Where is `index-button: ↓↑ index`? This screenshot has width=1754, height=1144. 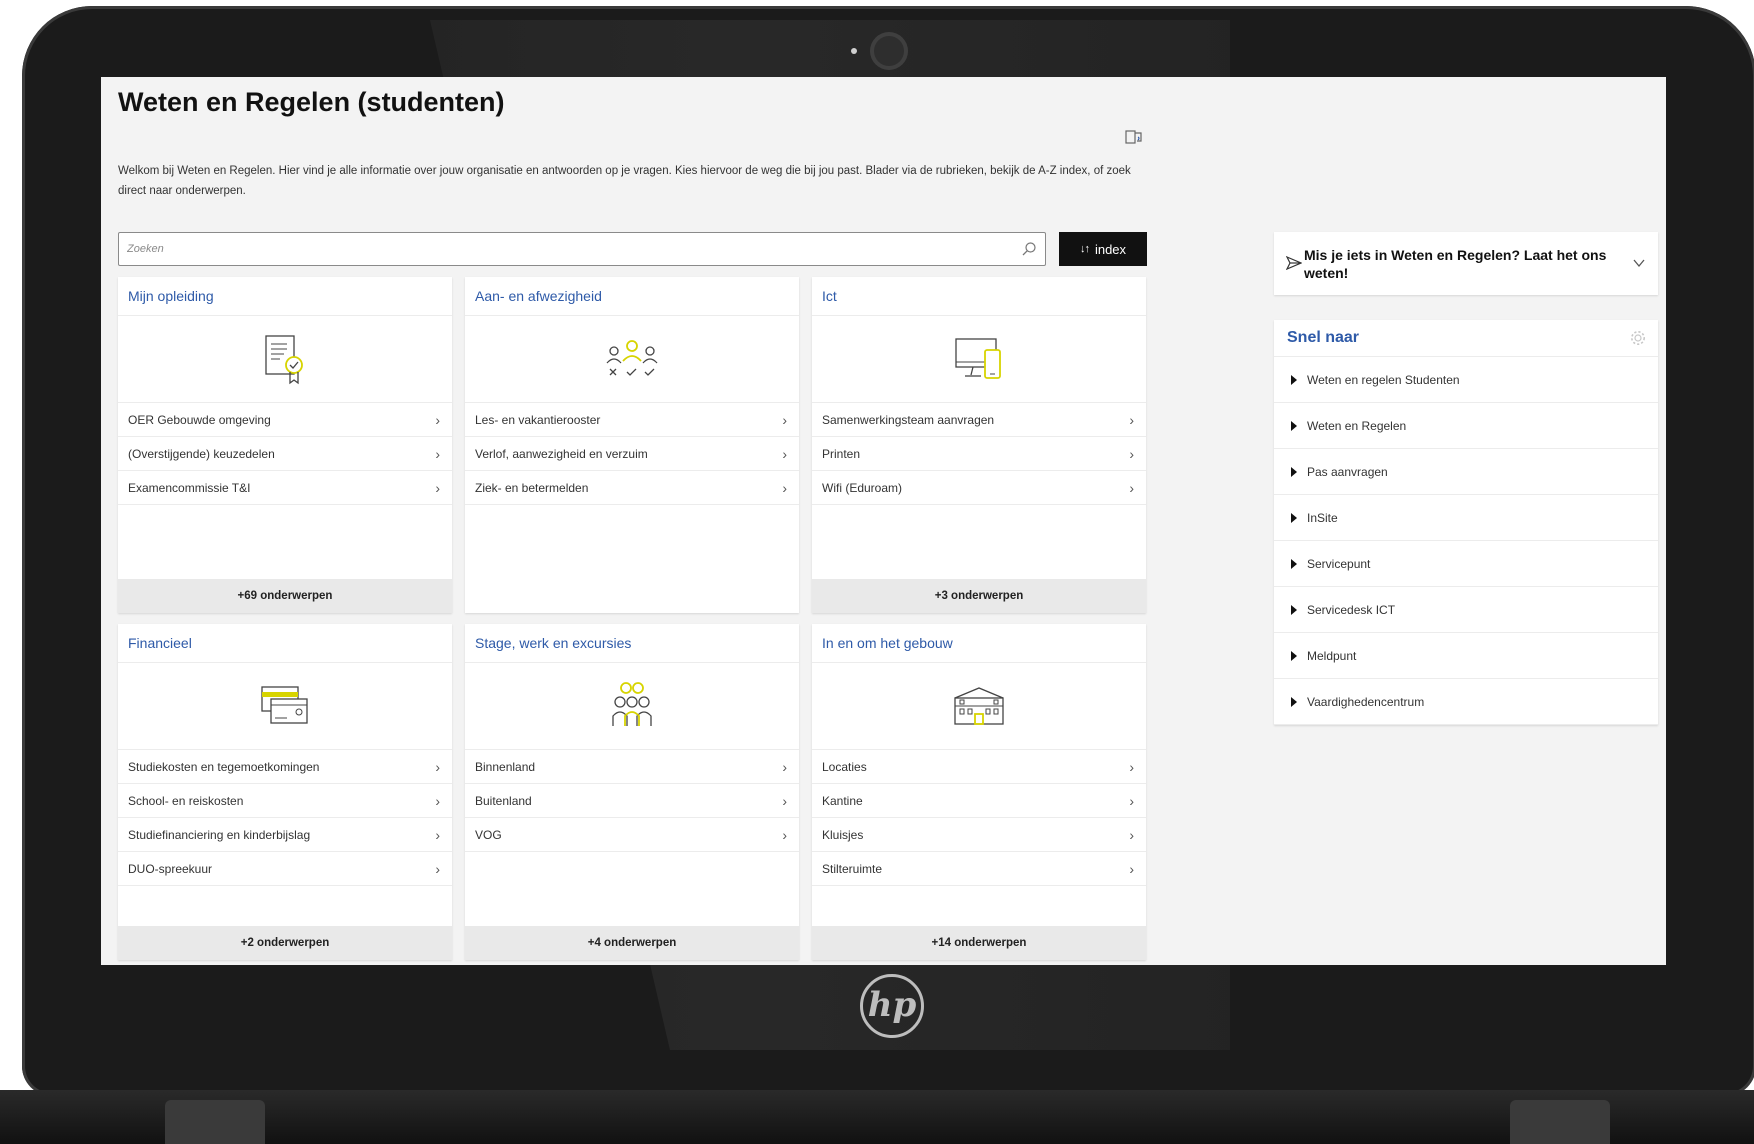
index-button: ↓↑ index is located at coordinates (1103, 249).